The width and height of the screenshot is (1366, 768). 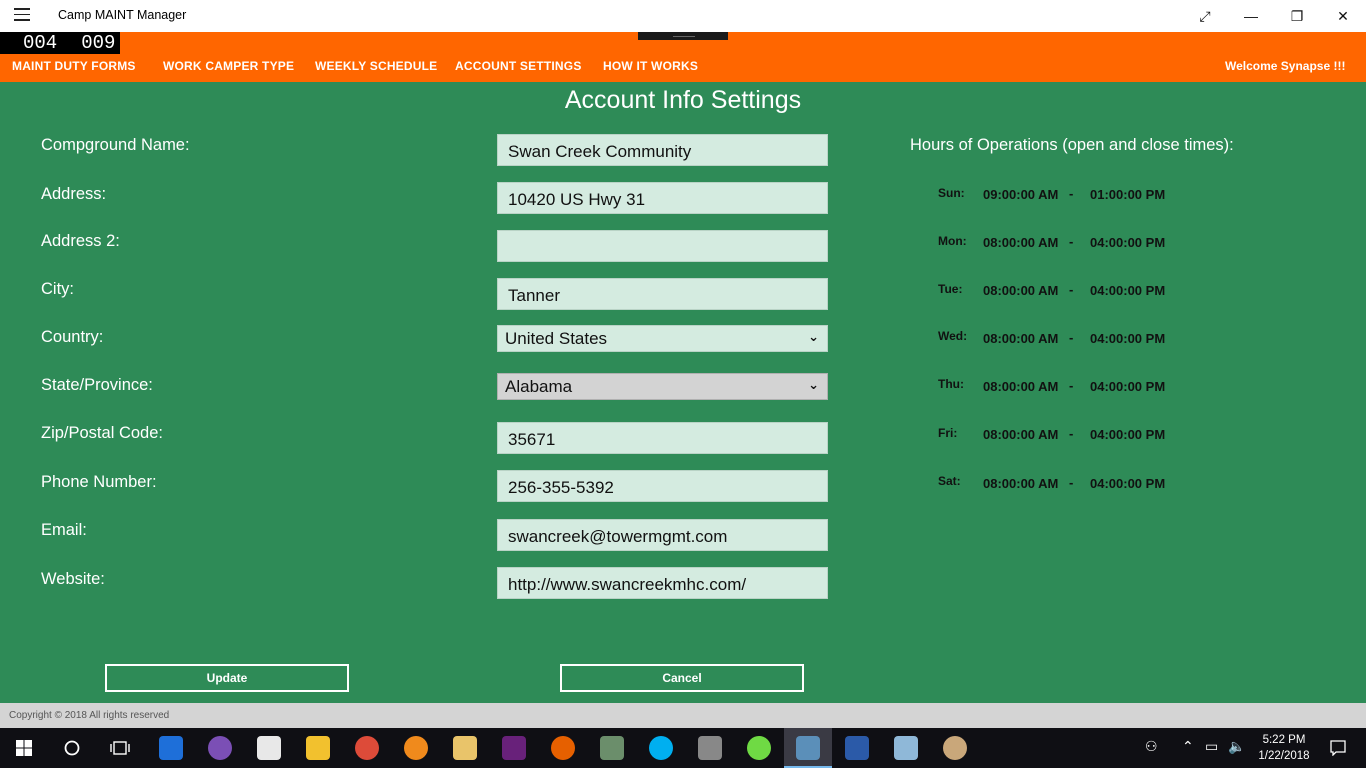 What do you see at coordinates (376, 66) in the screenshot?
I see `nav-weekly-schedule: WEEKLY SCHEDULE` at bounding box center [376, 66].